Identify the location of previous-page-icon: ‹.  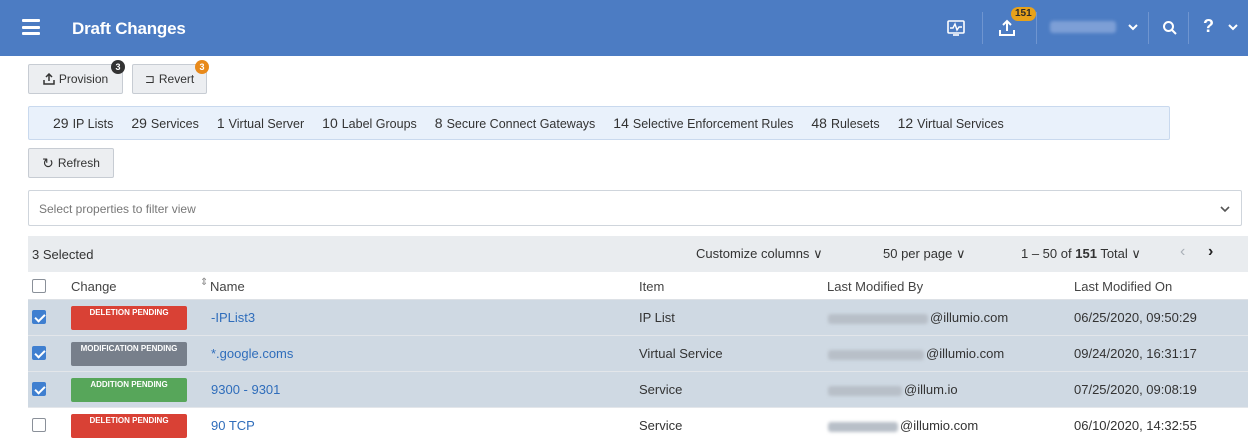
(1182, 252).